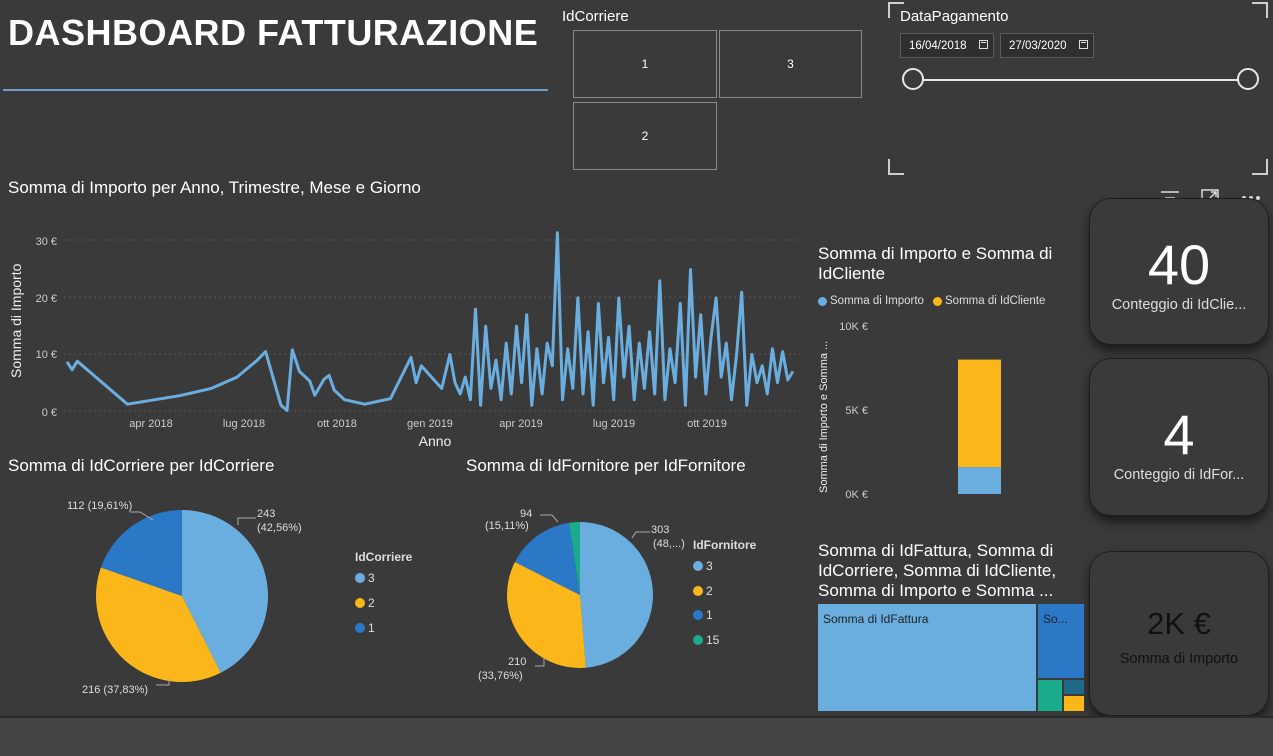 The width and height of the screenshot is (1273, 756). Describe the element at coordinates (645, 64) in the screenshot. I see `corriere-tile-1: 1` at that location.